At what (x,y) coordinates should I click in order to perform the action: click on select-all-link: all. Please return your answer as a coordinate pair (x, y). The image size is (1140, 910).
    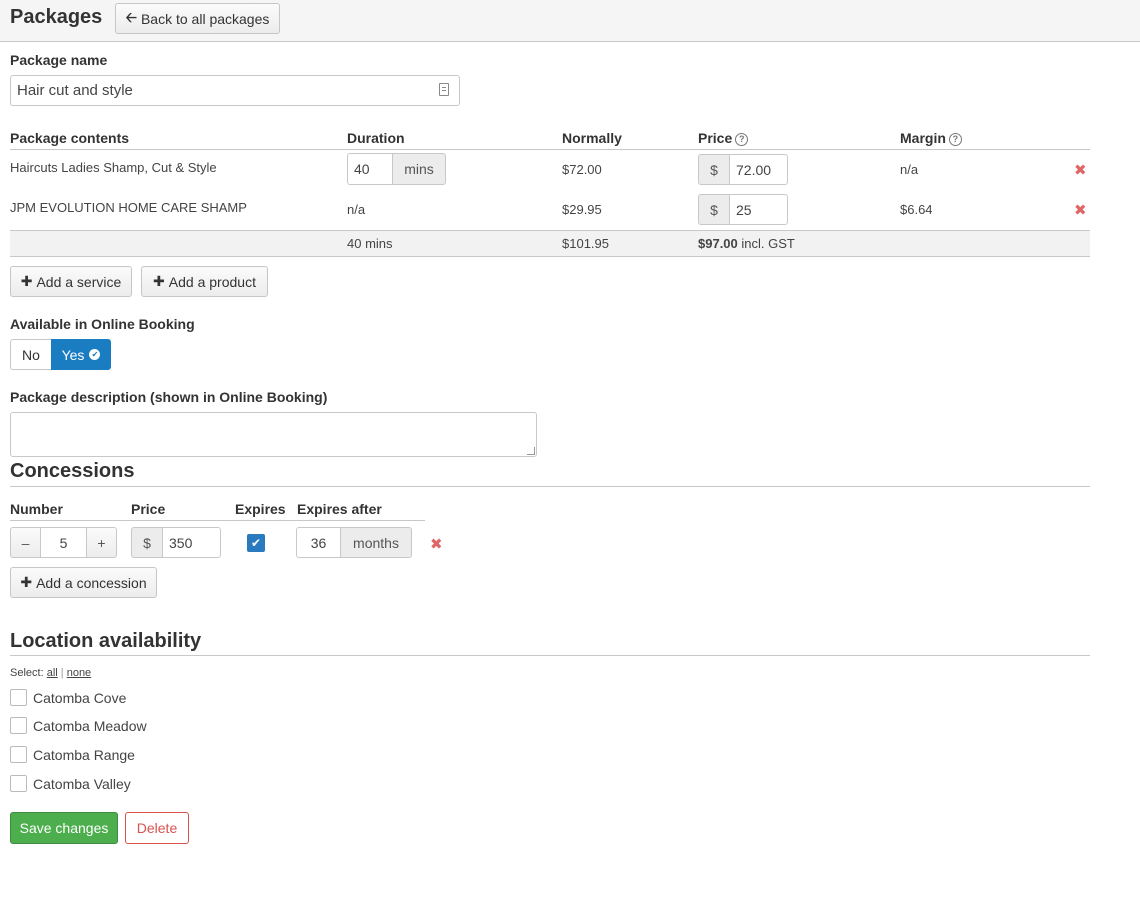
    Looking at the image, I should click on (52, 673).